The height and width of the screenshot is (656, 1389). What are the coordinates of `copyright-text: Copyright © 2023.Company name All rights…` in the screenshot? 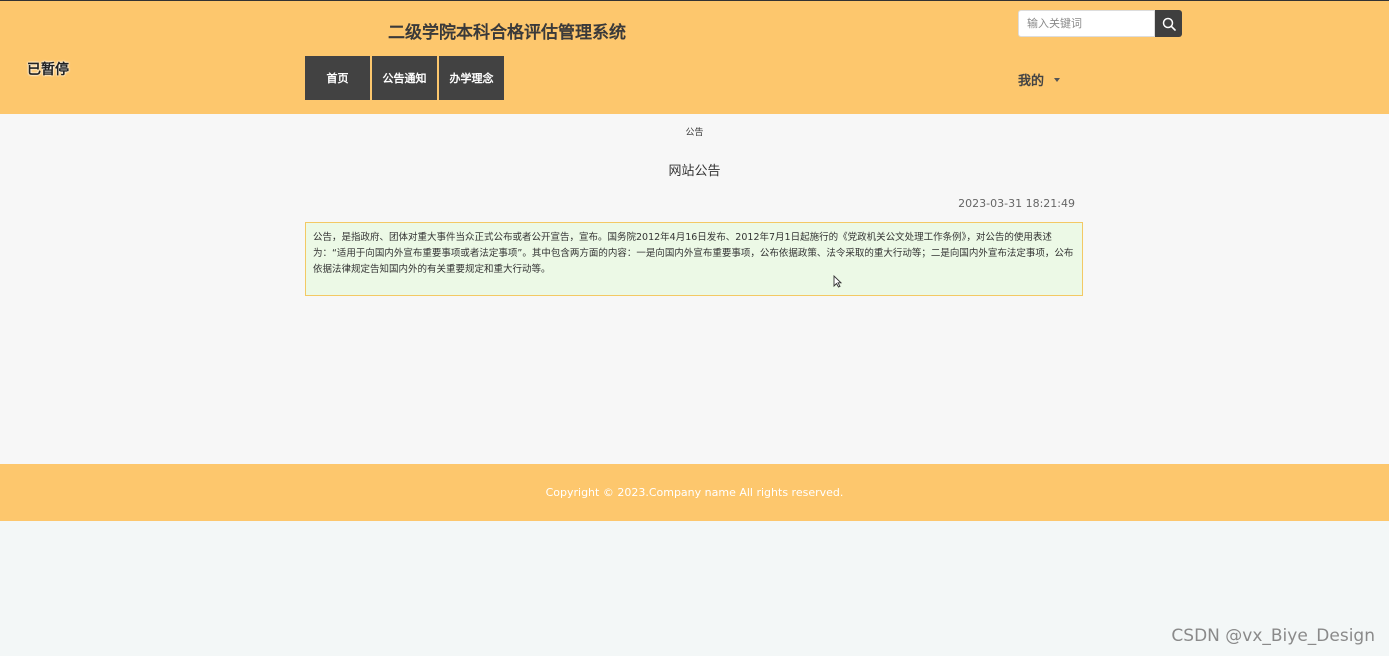 It's located at (694, 492).